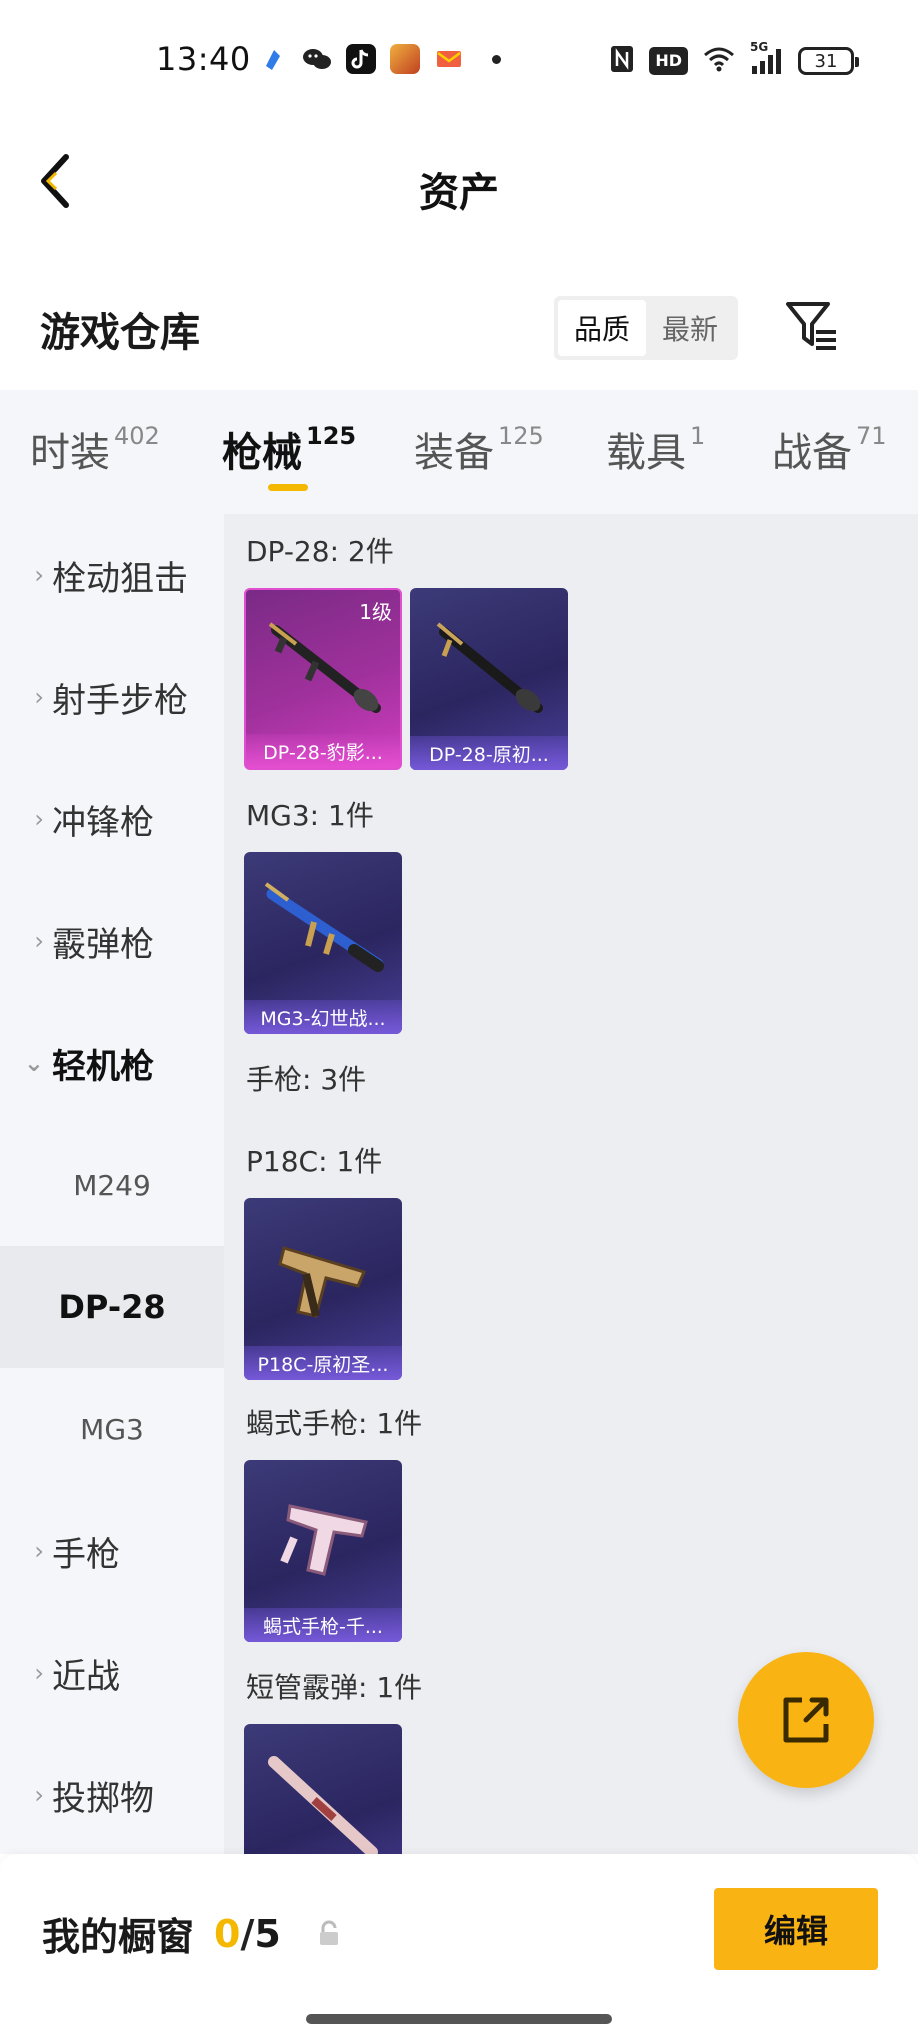 This screenshot has height=2040, width=918. Describe the element at coordinates (103, 944) in the screenshot. I see `sidebar-item-label: 霰弹枪` at that location.